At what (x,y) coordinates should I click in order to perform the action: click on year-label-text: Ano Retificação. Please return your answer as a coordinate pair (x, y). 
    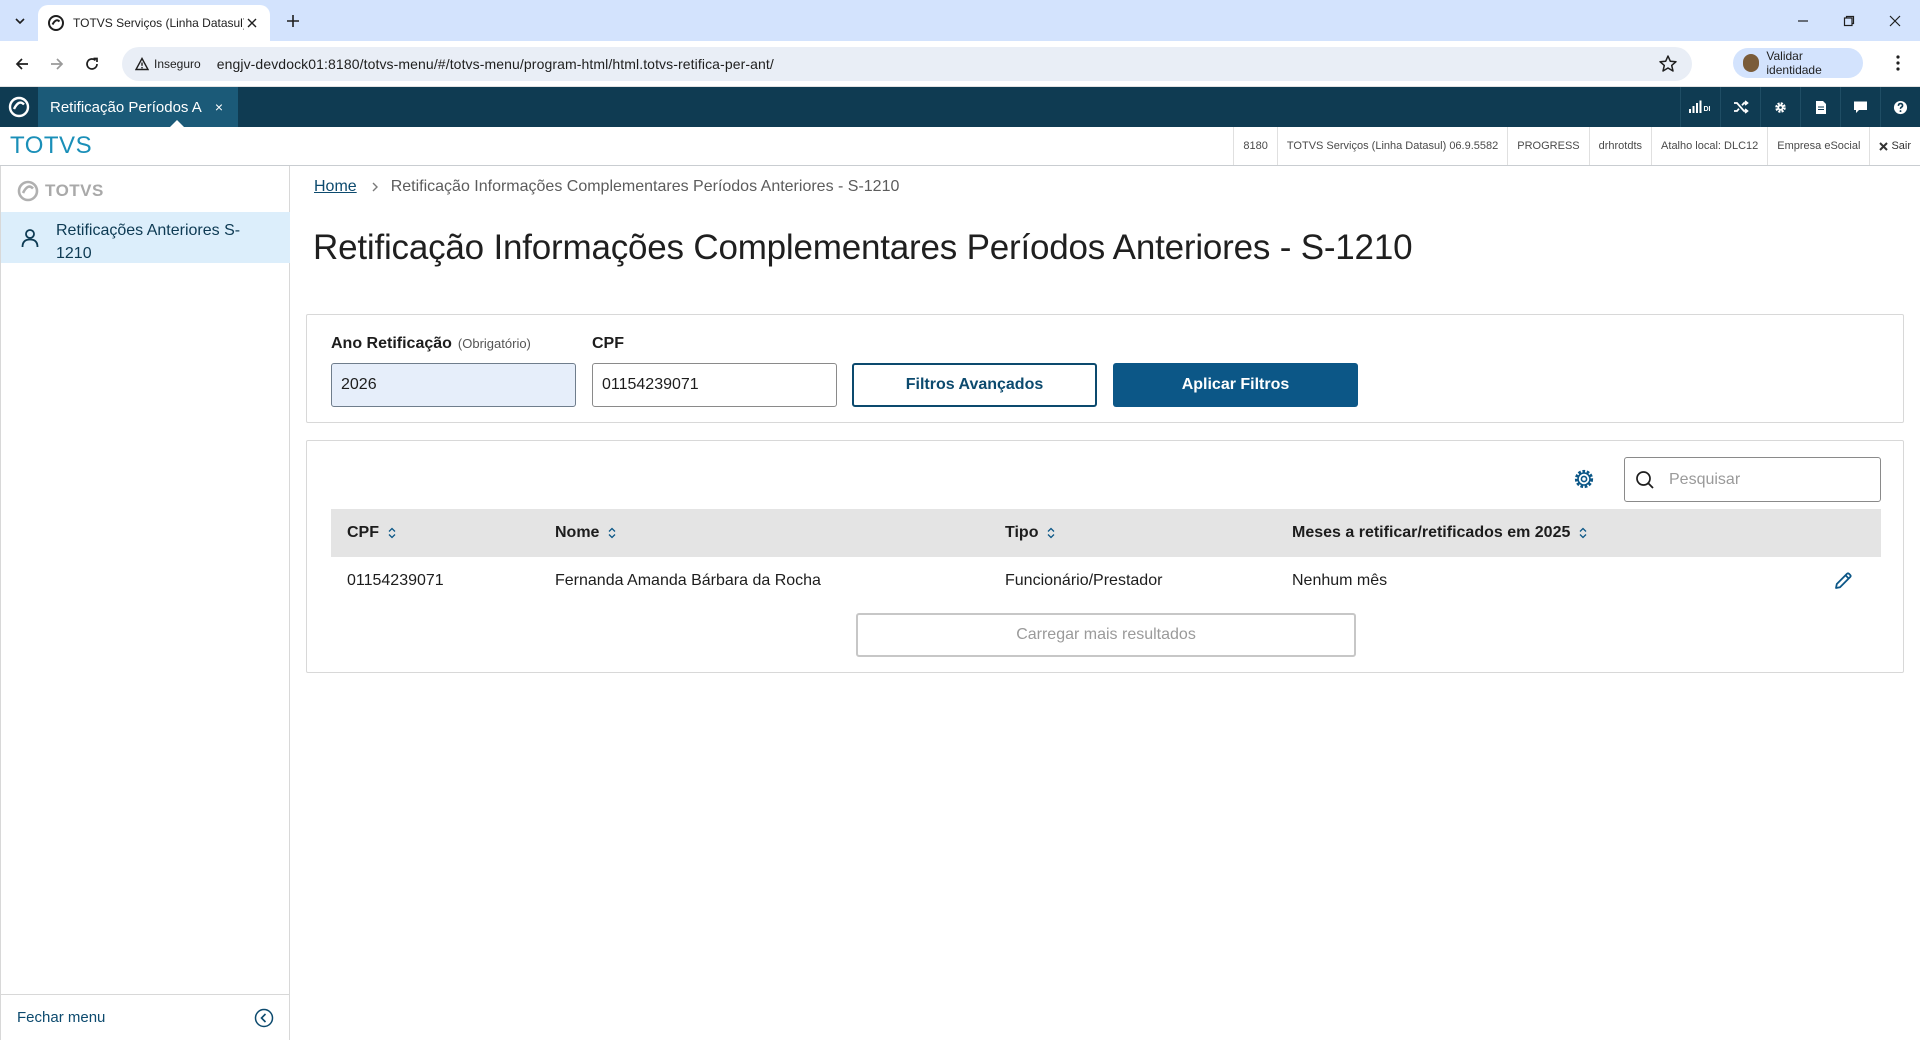
    Looking at the image, I should click on (391, 343).